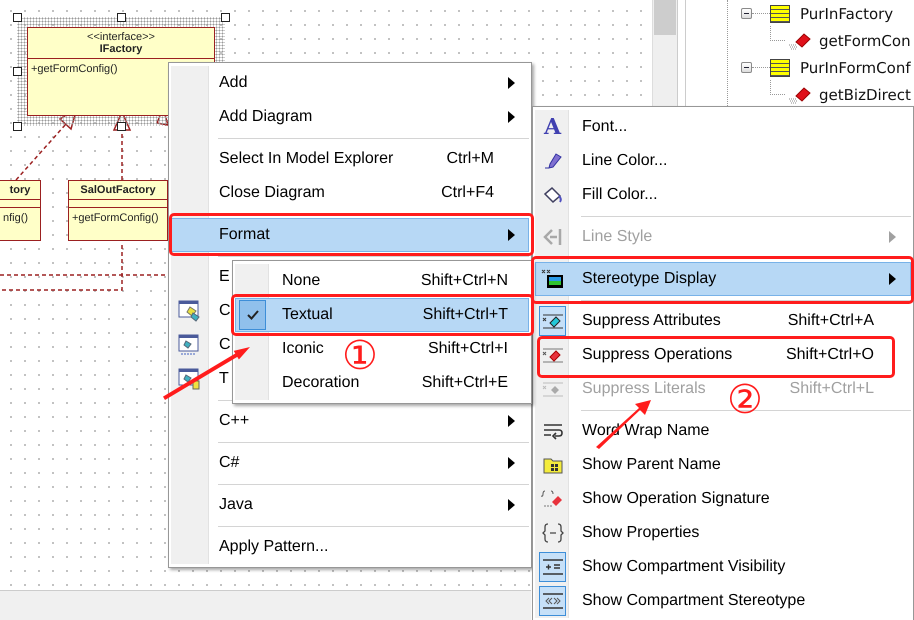 This screenshot has height=620, width=914. What do you see at coordinates (684, 567) in the screenshot?
I see `menu-item: Show Compartment Visibility` at bounding box center [684, 567].